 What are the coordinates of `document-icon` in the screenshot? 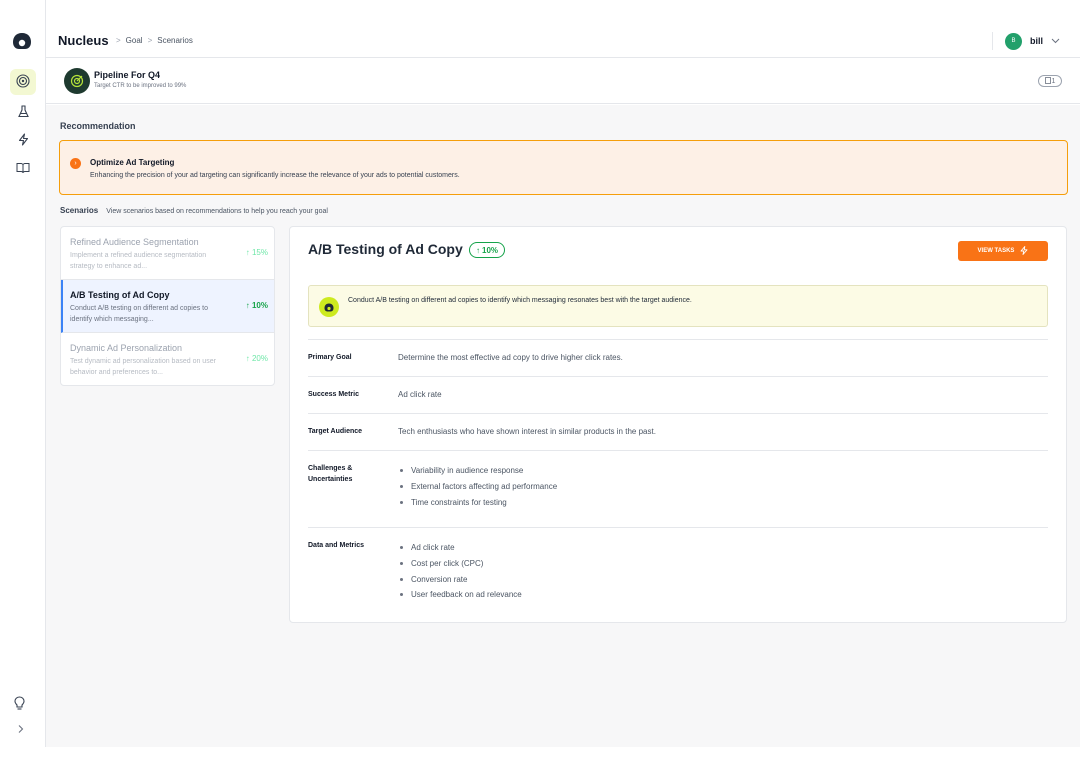 It's located at (1047, 81).